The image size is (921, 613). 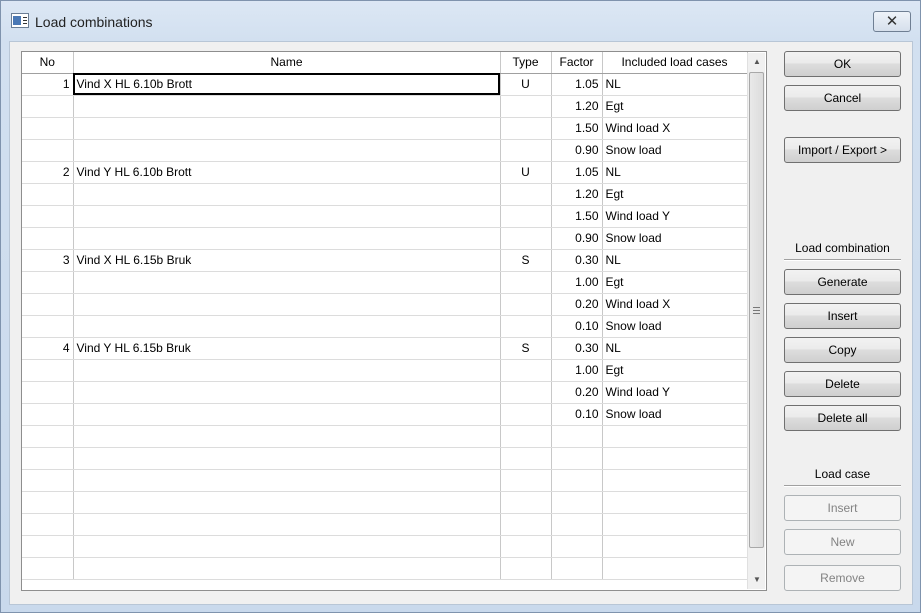 I want to click on table-row: 1.50 Wind load X, so click(x=385, y=128).